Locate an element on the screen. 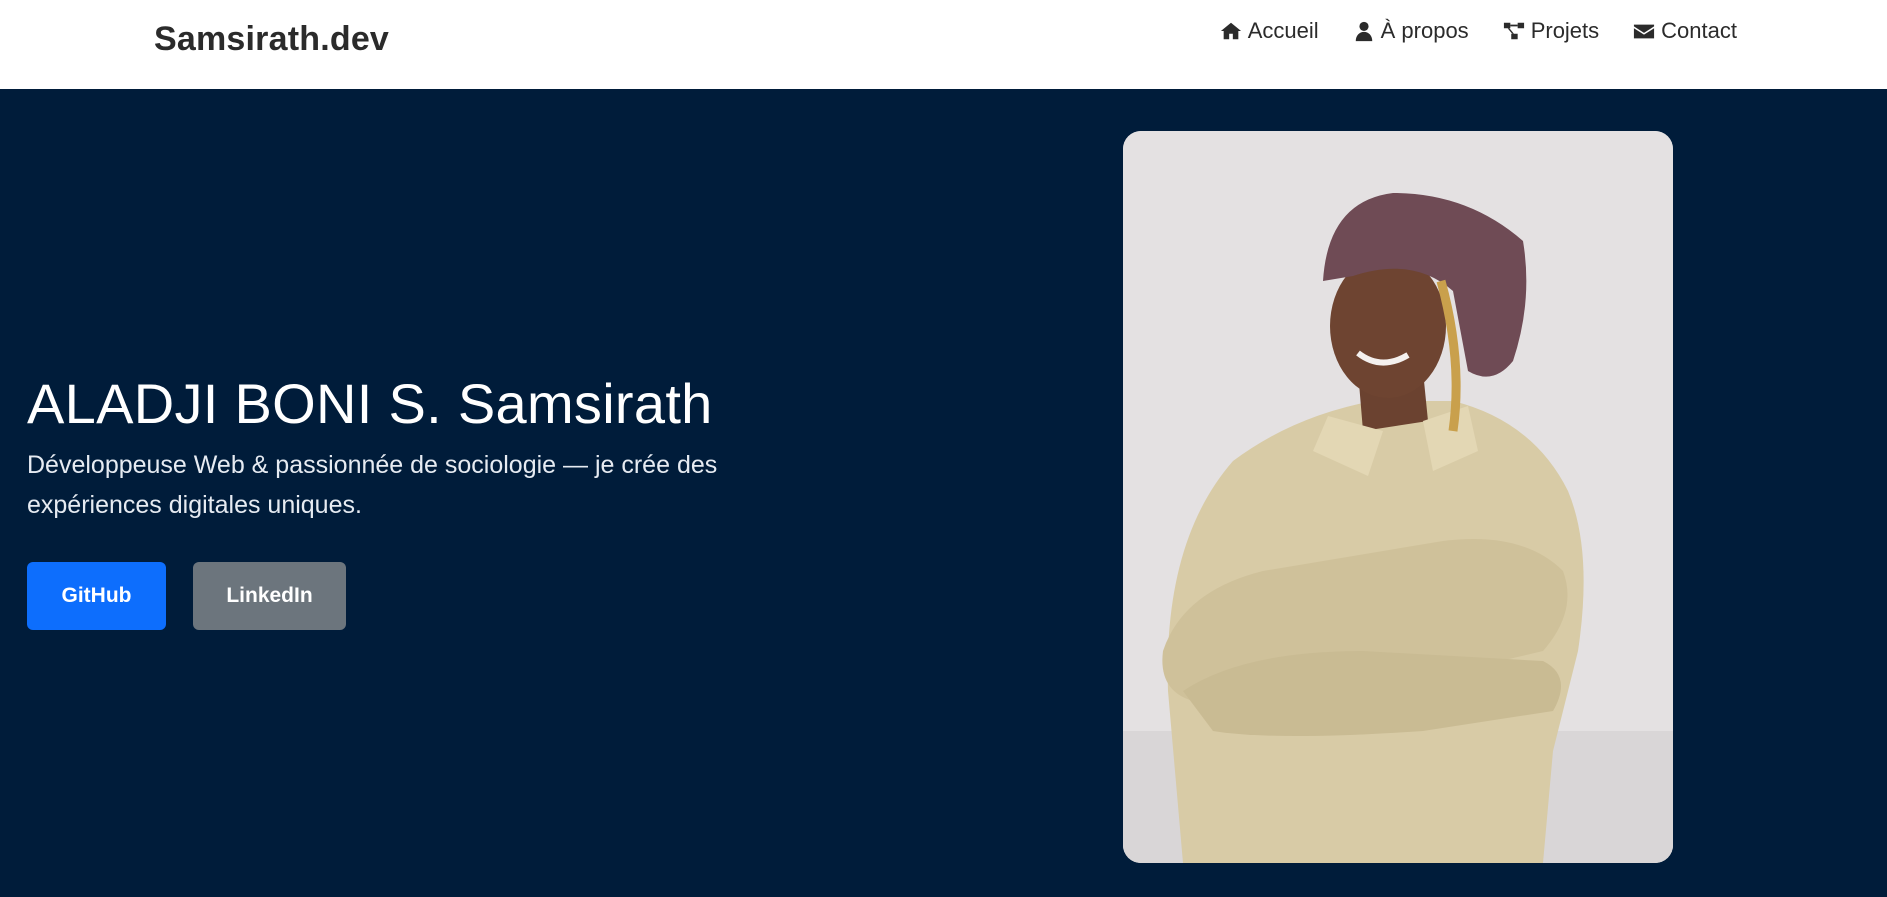  nav-link-label: Contact is located at coordinates (1699, 30).